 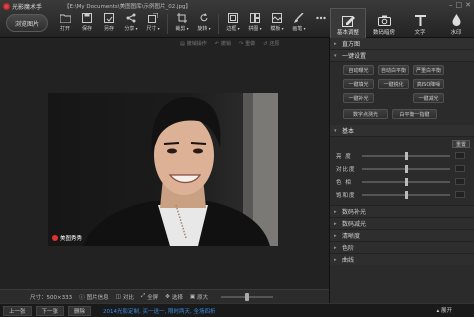 I want to click on spot-metering-button: 数字点测光, so click(x=365, y=114).